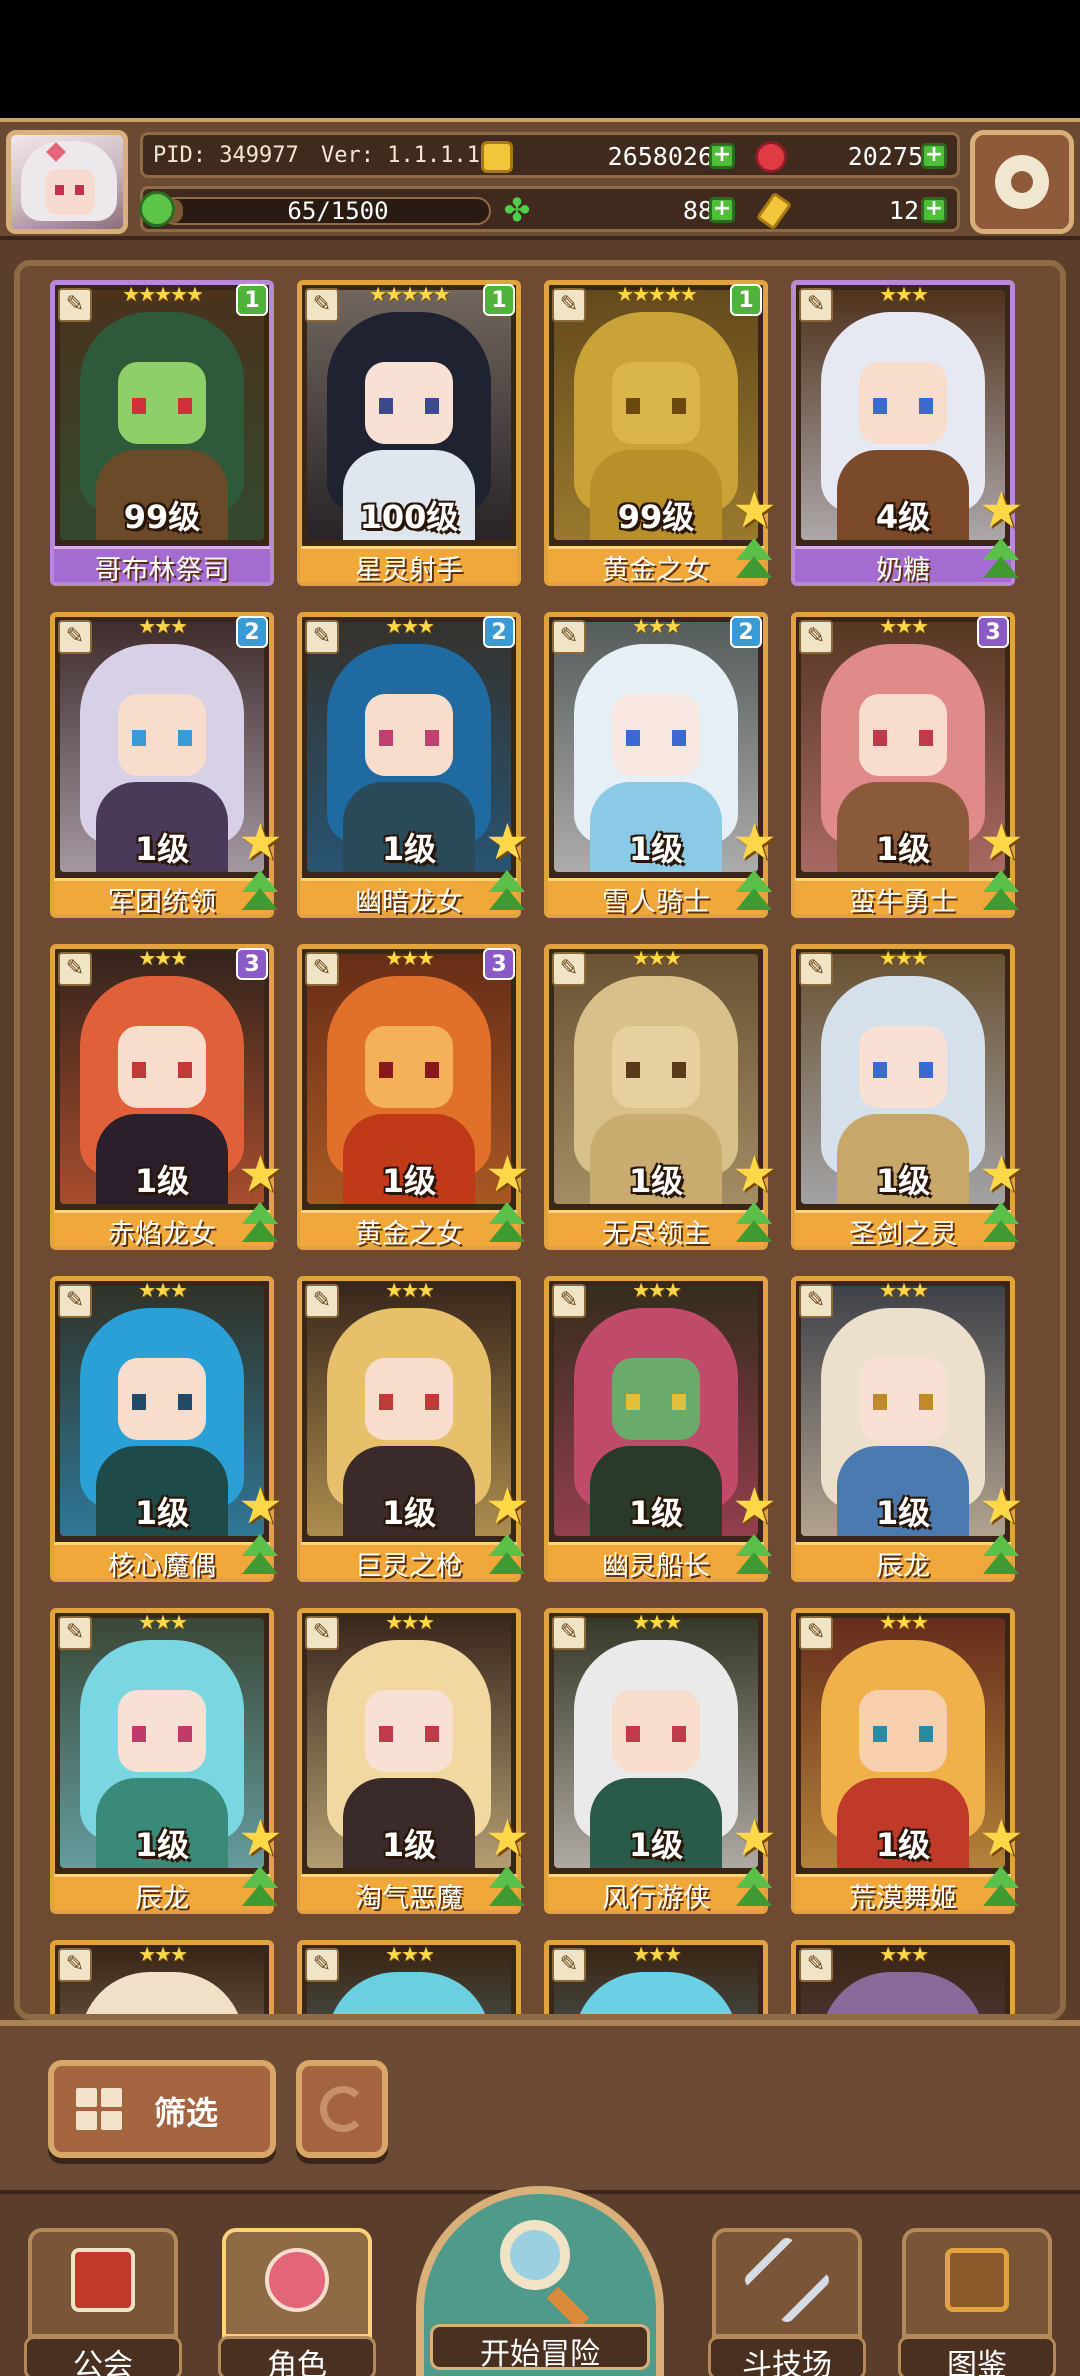  I want to click on nav-arena-label: 斗技场, so click(787, 2362).